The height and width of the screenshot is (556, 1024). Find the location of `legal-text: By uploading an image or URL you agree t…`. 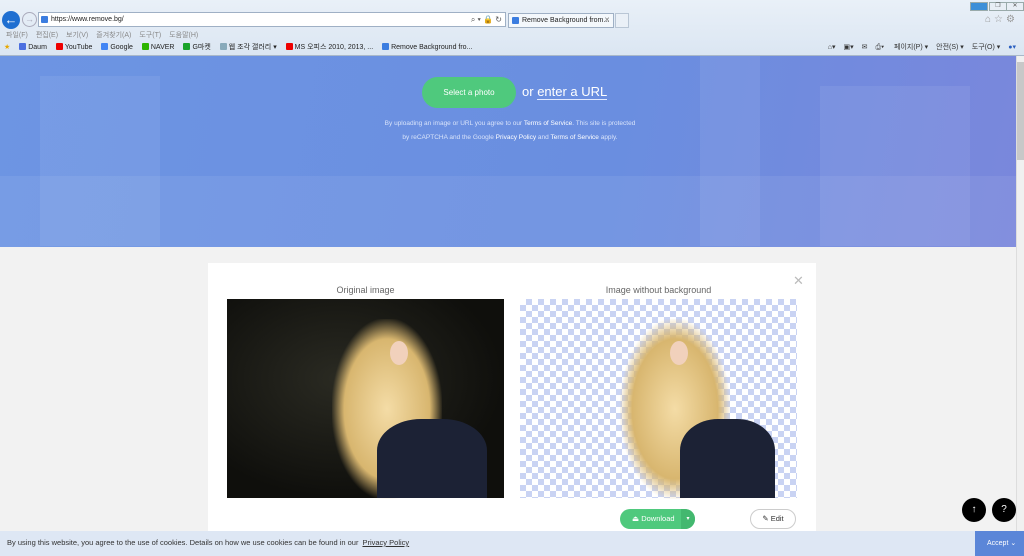

legal-text: By uploading an image or URL you agree t… is located at coordinates (453, 123).